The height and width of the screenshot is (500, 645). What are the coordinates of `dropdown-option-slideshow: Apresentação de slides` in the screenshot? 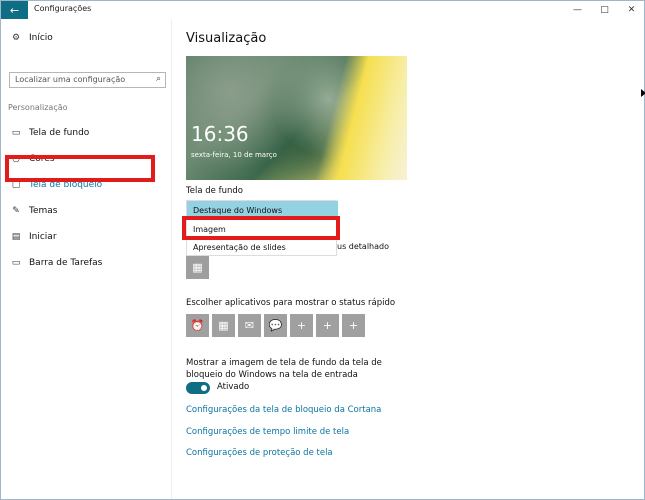 It's located at (262, 247).